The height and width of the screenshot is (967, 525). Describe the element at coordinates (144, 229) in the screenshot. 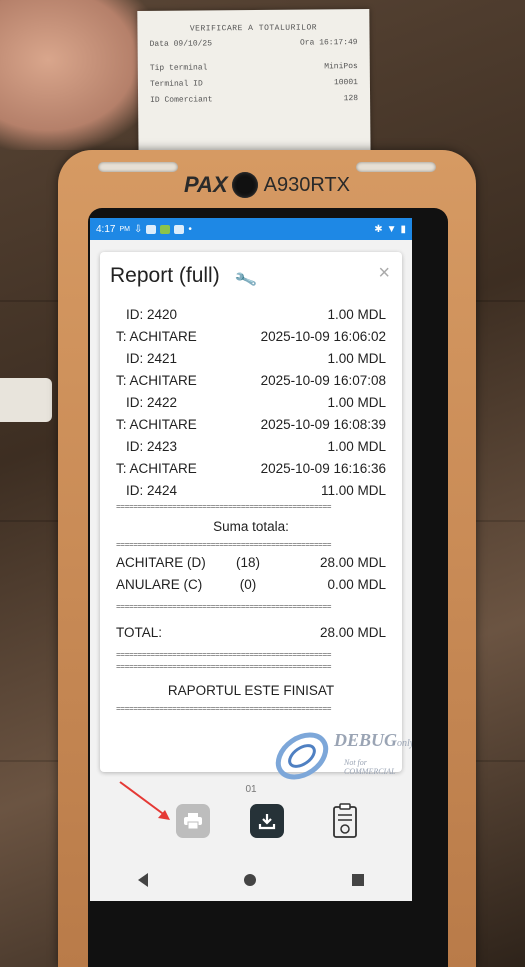

I see `status-left: 4:17 PM ⇩ •` at that location.